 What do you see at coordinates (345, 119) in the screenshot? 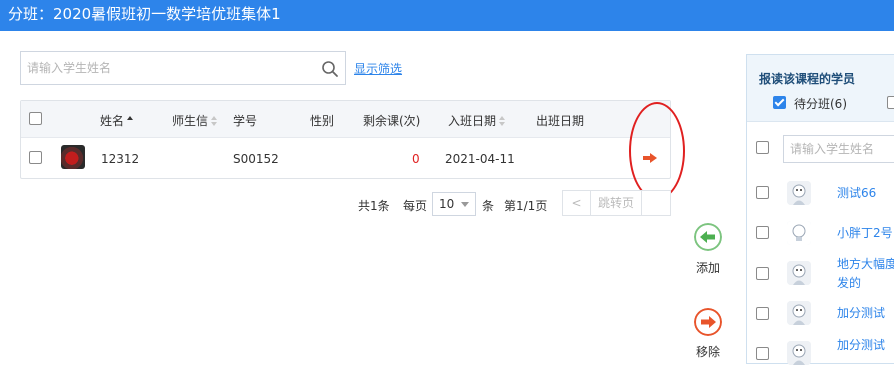
I see `table-header: 姓名 师生信 学号 性别 剩余课(次) 入班日期 出班日期` at bounding box center [345, 119].